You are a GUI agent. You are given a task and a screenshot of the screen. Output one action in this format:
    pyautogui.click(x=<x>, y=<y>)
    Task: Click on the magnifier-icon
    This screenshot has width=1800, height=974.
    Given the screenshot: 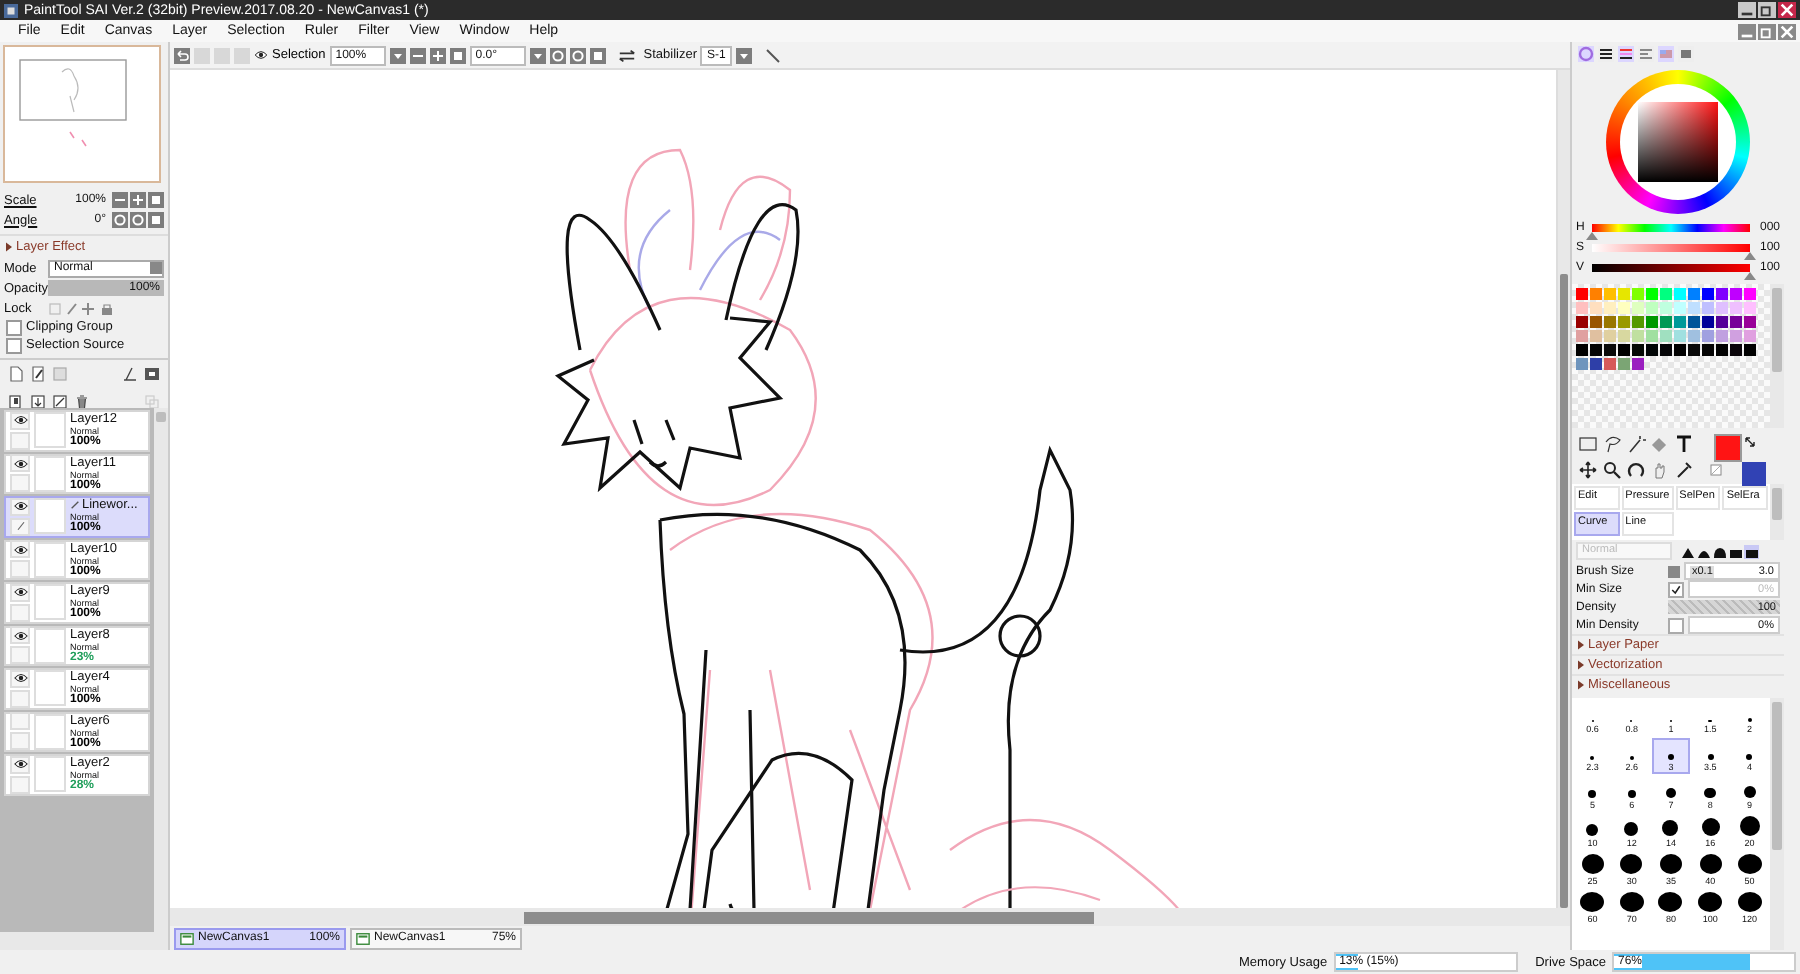 What is the action you would take?
    pyautogui.click(x=1612, y=470)
    